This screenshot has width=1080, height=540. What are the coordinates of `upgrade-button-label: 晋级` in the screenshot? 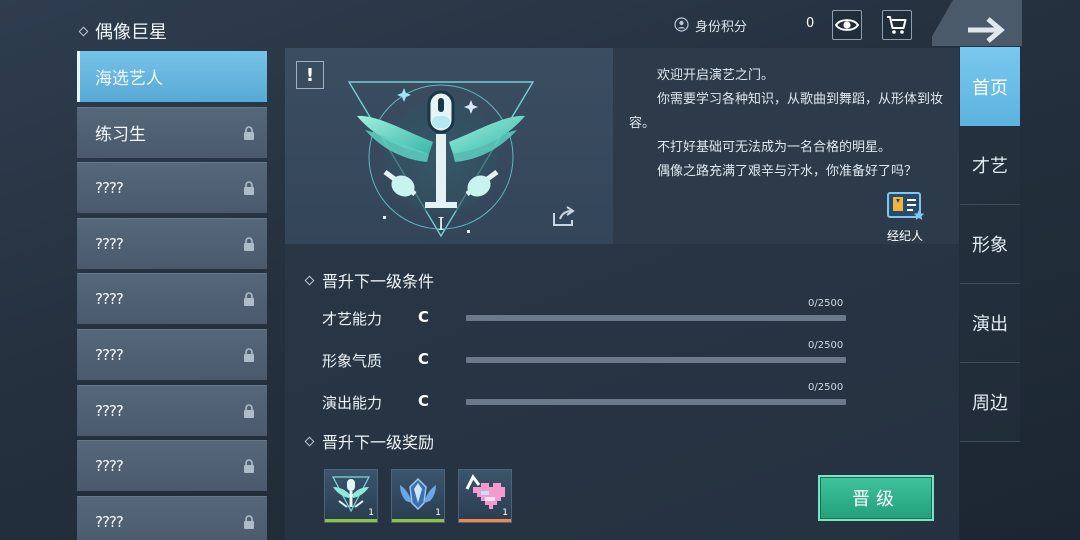 It's located at (876, 499).